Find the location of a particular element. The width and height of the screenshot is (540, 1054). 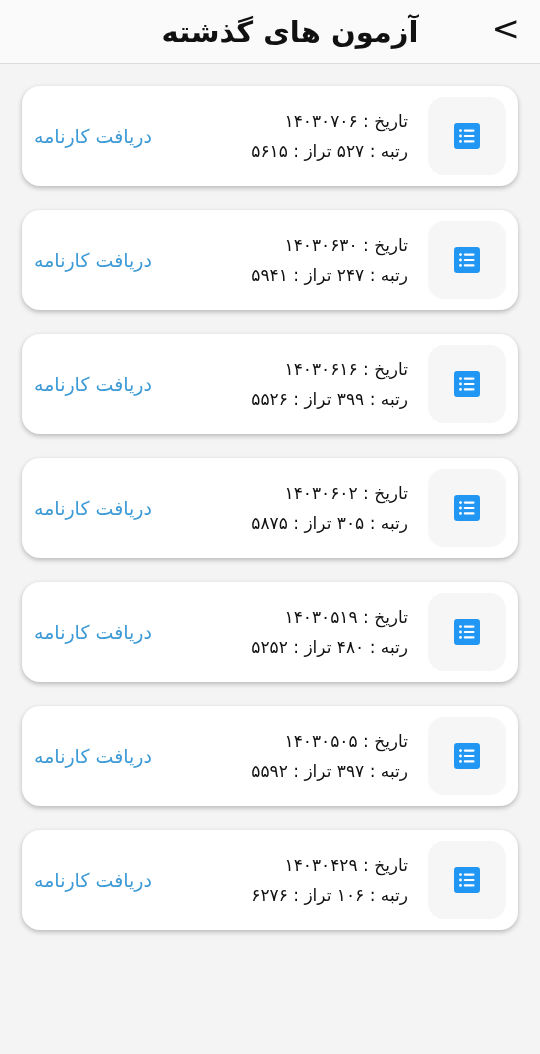

exam-result: رتبه : ۱۰۶ تراز : ۶۲۷۶ is located at coordinates (329, 895).